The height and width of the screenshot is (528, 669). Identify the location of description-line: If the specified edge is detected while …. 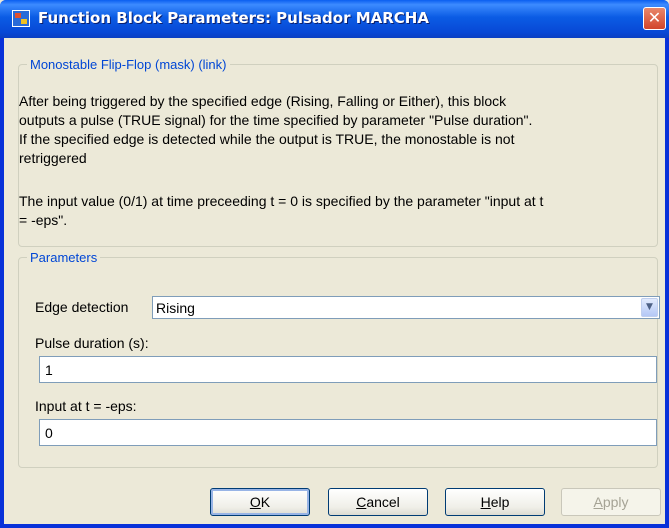
(267, 139).